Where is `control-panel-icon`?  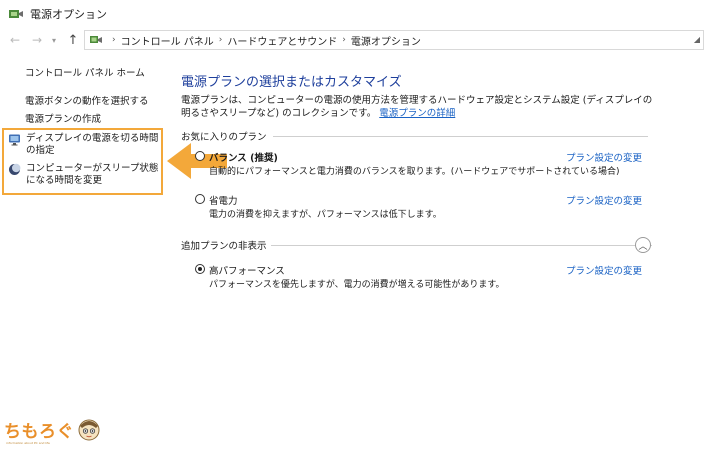 control-panel-icon is located at coordinates (96, 39).